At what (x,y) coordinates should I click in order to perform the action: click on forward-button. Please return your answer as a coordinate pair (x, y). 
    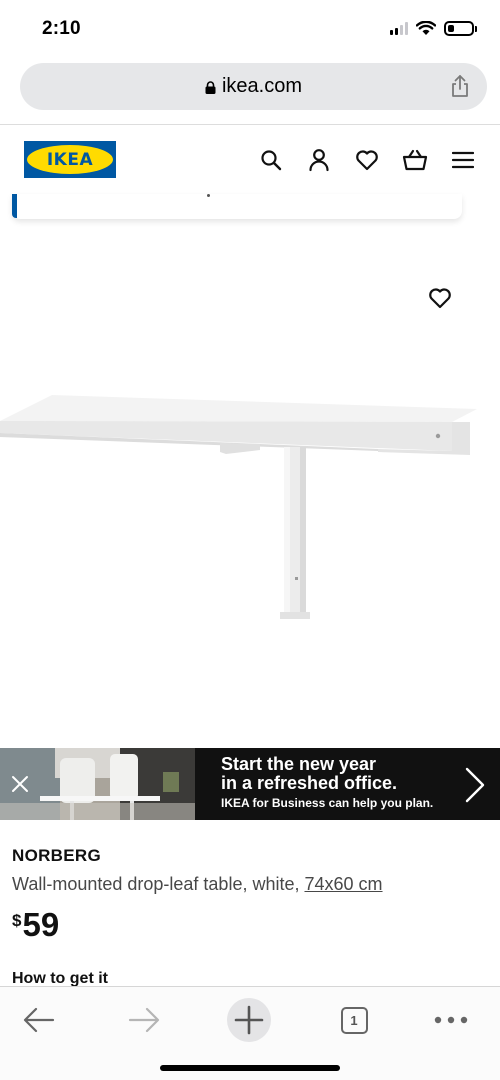
    Looking at the image, I should click on (144, 1020).